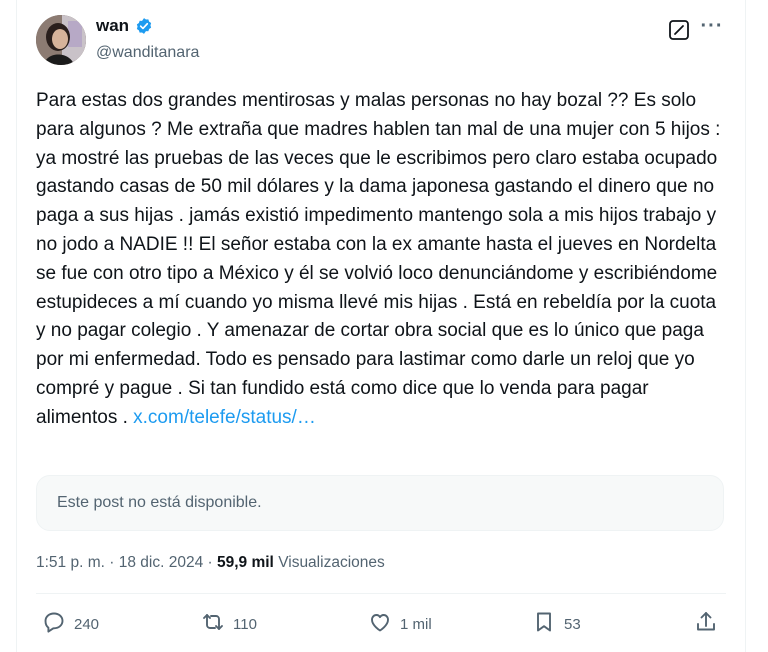 The height and width of the screenshot is (652, 768). I want to click on author-name: wan, so click(112, 26).